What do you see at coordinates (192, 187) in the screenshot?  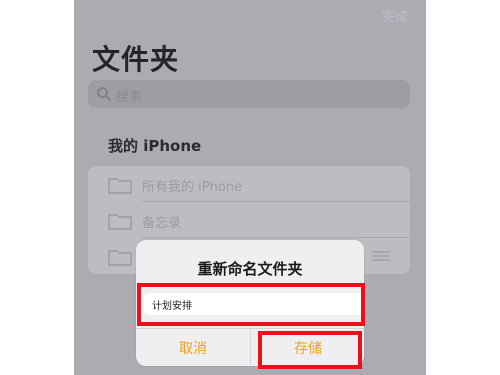 I see `folder-label: 所有我的 iPhone` at bounding box center [192, 187].